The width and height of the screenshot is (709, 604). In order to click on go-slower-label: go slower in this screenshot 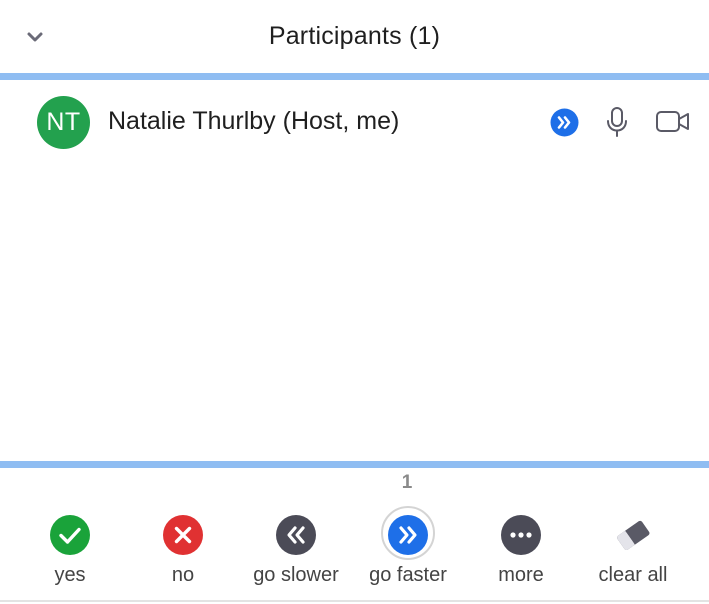, I will do `click(296, 575)`.